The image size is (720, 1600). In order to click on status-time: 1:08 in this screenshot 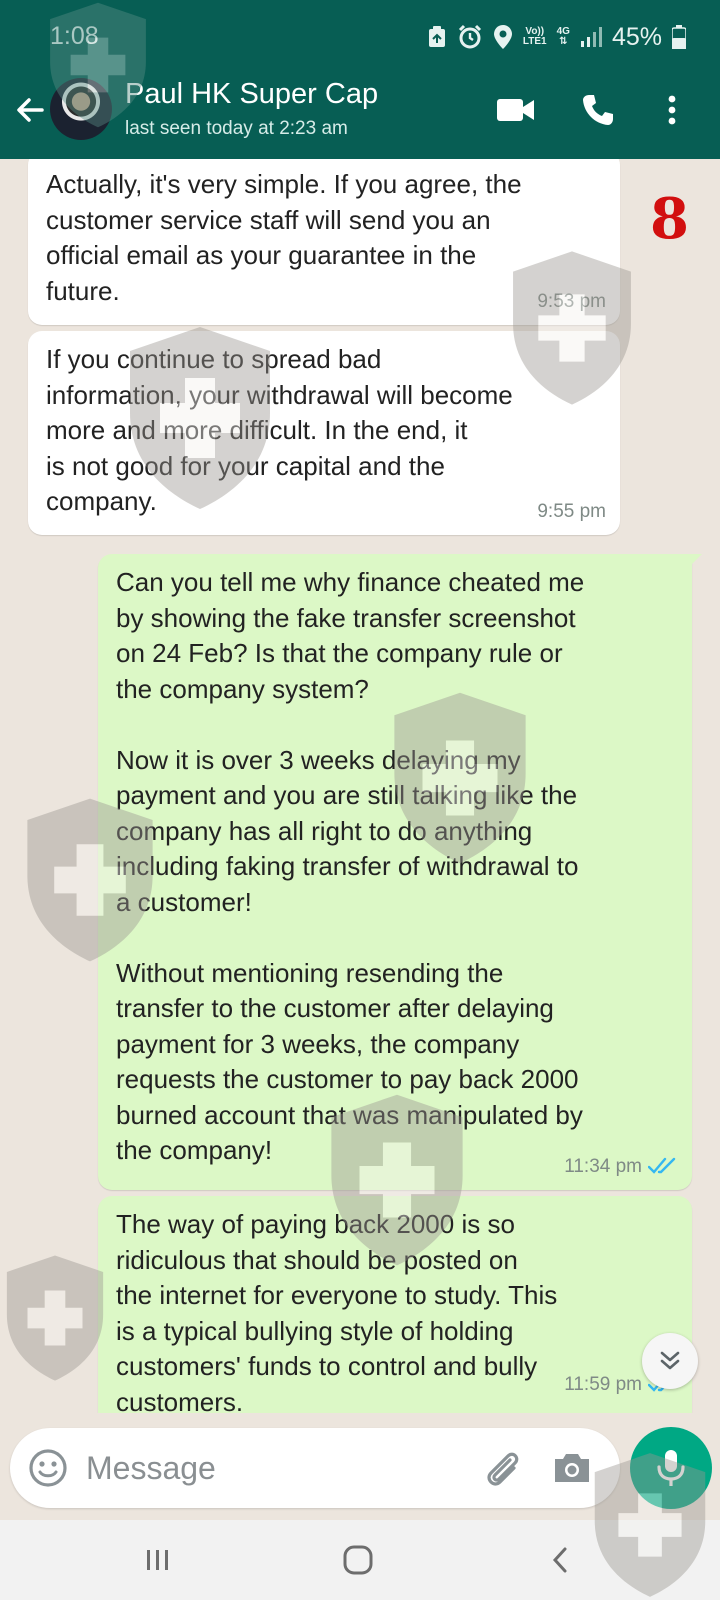, I will do `click(74, 36)`.